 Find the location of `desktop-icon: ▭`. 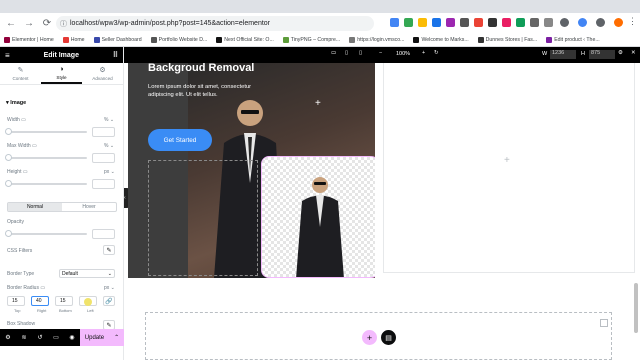

desktop-icon: ▭ is located at coordinates (43, 288).